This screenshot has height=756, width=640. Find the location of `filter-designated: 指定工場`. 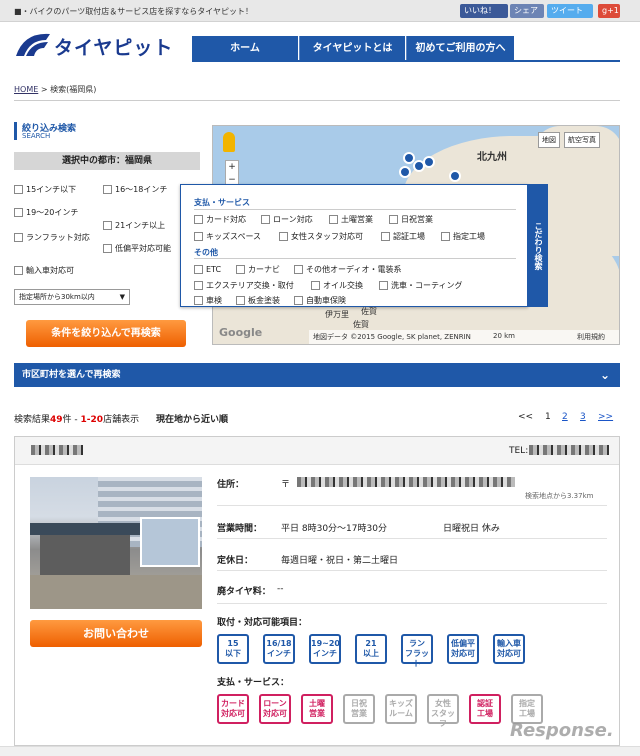

filter-designated: 指定工場 is located at coordinates (463, 236).